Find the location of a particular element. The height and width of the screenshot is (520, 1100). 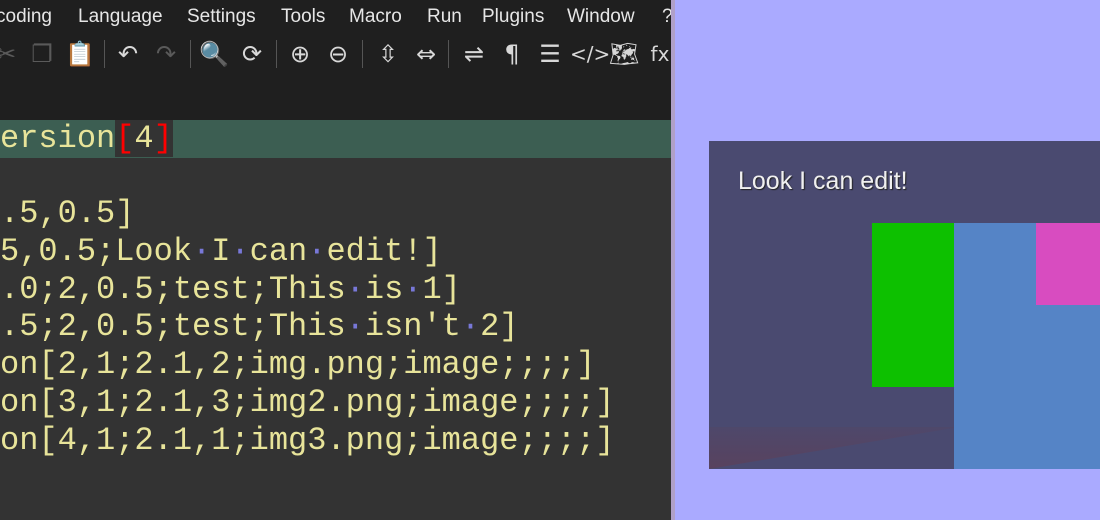

sync-vertical-icon: ⇳ is located at coordinates (388, 54).